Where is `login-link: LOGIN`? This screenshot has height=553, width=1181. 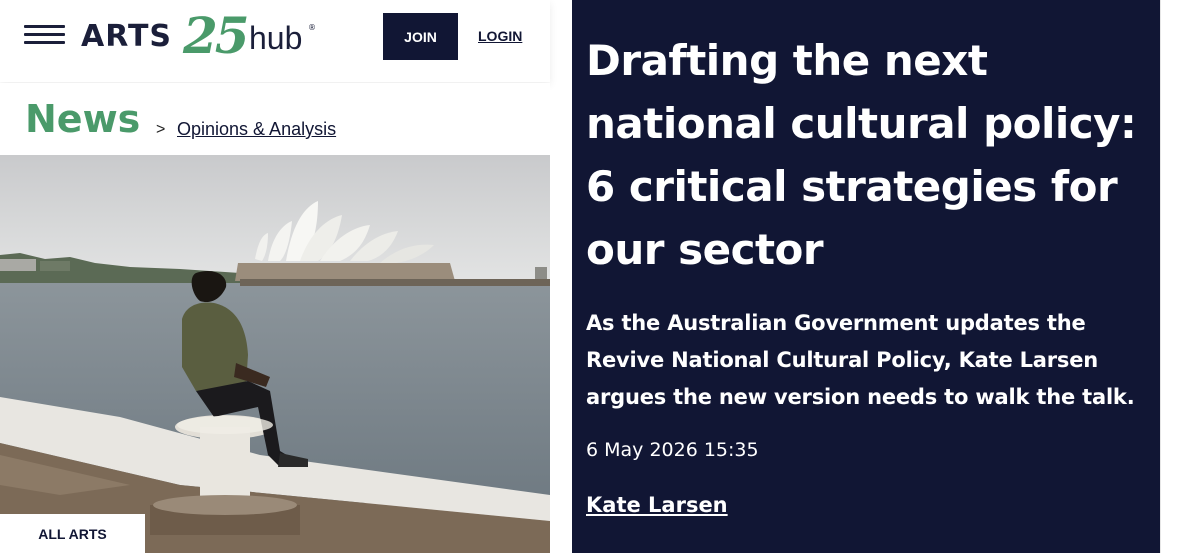 login-link: LOGIN is located at coordinates (500, 36).